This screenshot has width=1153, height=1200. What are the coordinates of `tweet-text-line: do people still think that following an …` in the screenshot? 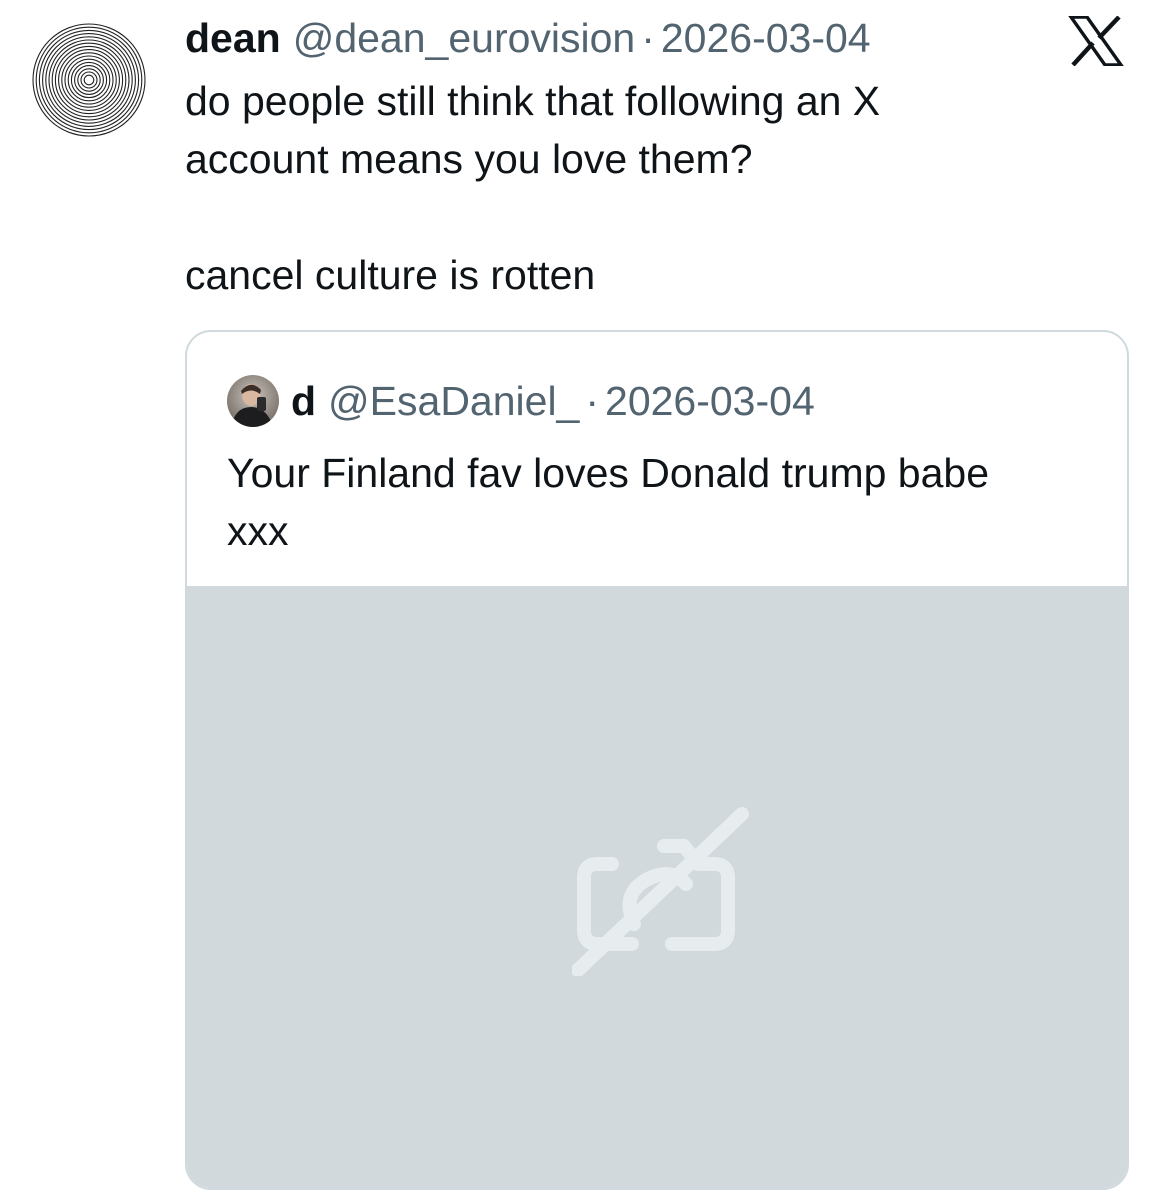 It's located at (533, 101).